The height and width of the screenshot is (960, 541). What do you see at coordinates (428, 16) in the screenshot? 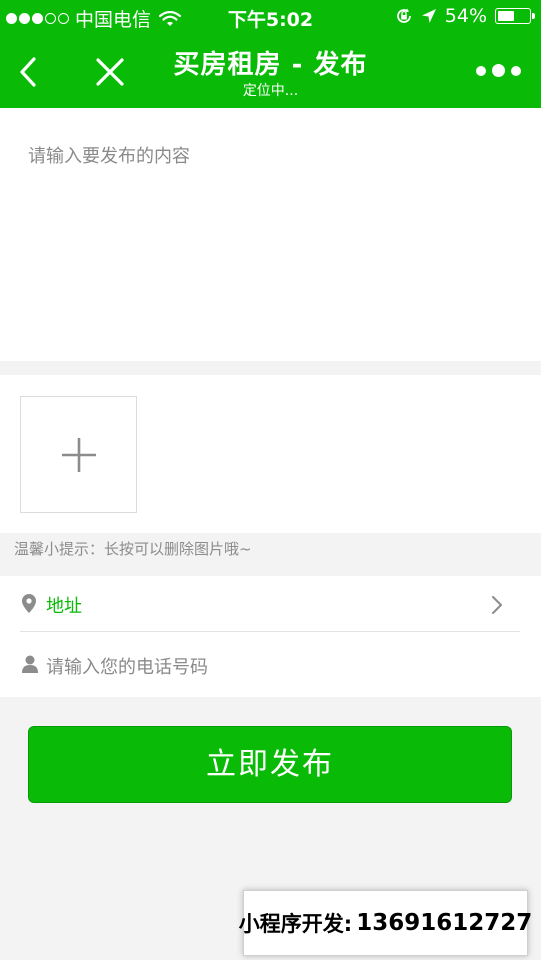
I see `location-arrow-icon` at bounding box center [428, 16].